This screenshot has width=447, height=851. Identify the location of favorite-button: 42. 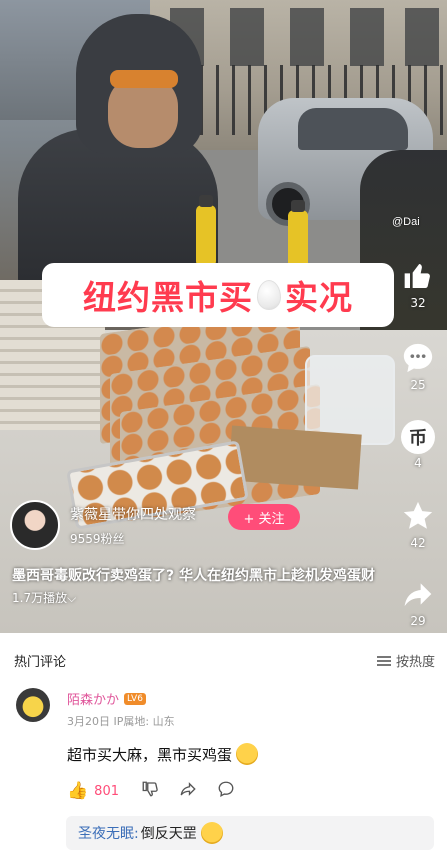
(418, 524).